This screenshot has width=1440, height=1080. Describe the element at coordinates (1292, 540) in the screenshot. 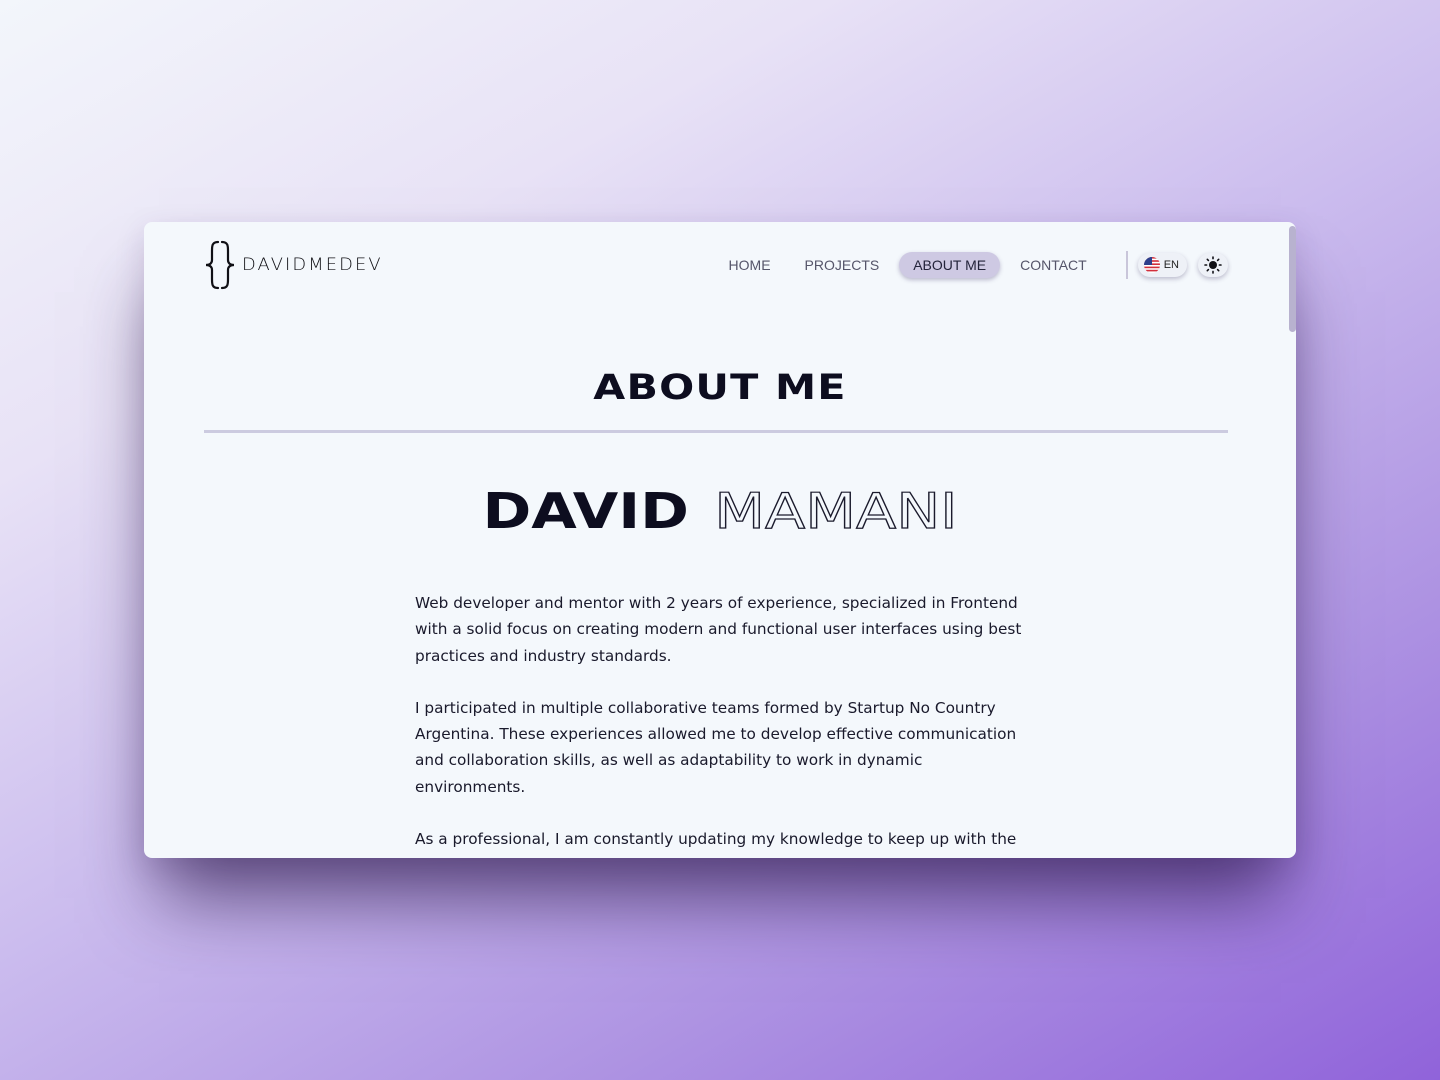

I see `scrollbar` at that location.